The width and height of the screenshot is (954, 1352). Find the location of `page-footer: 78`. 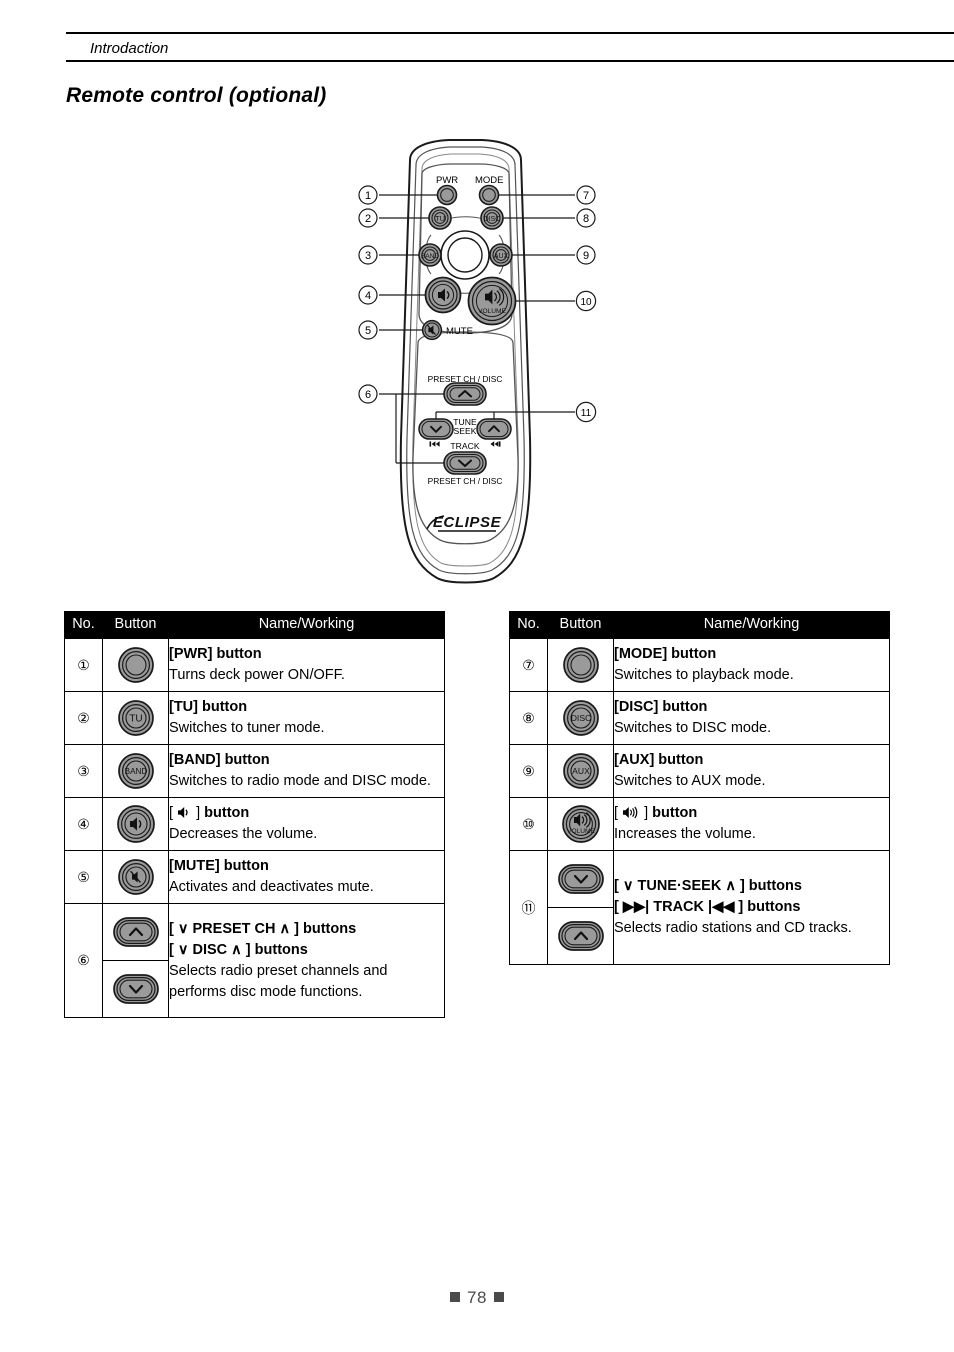

page-footer: 78 is located at coordinates (477, 1298).